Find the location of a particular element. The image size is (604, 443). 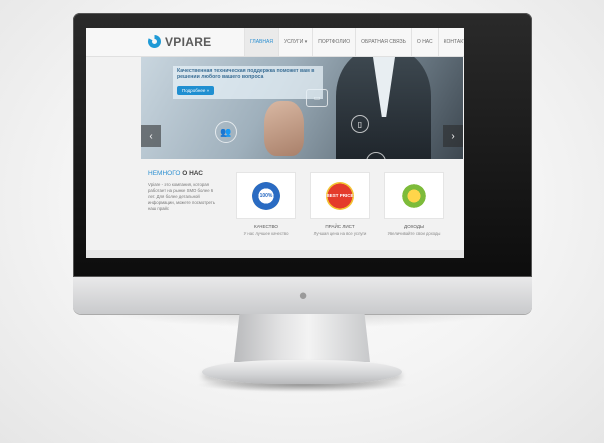

nav-item-home: ГЛАВНАЯ is located at coordinates (261, 42).